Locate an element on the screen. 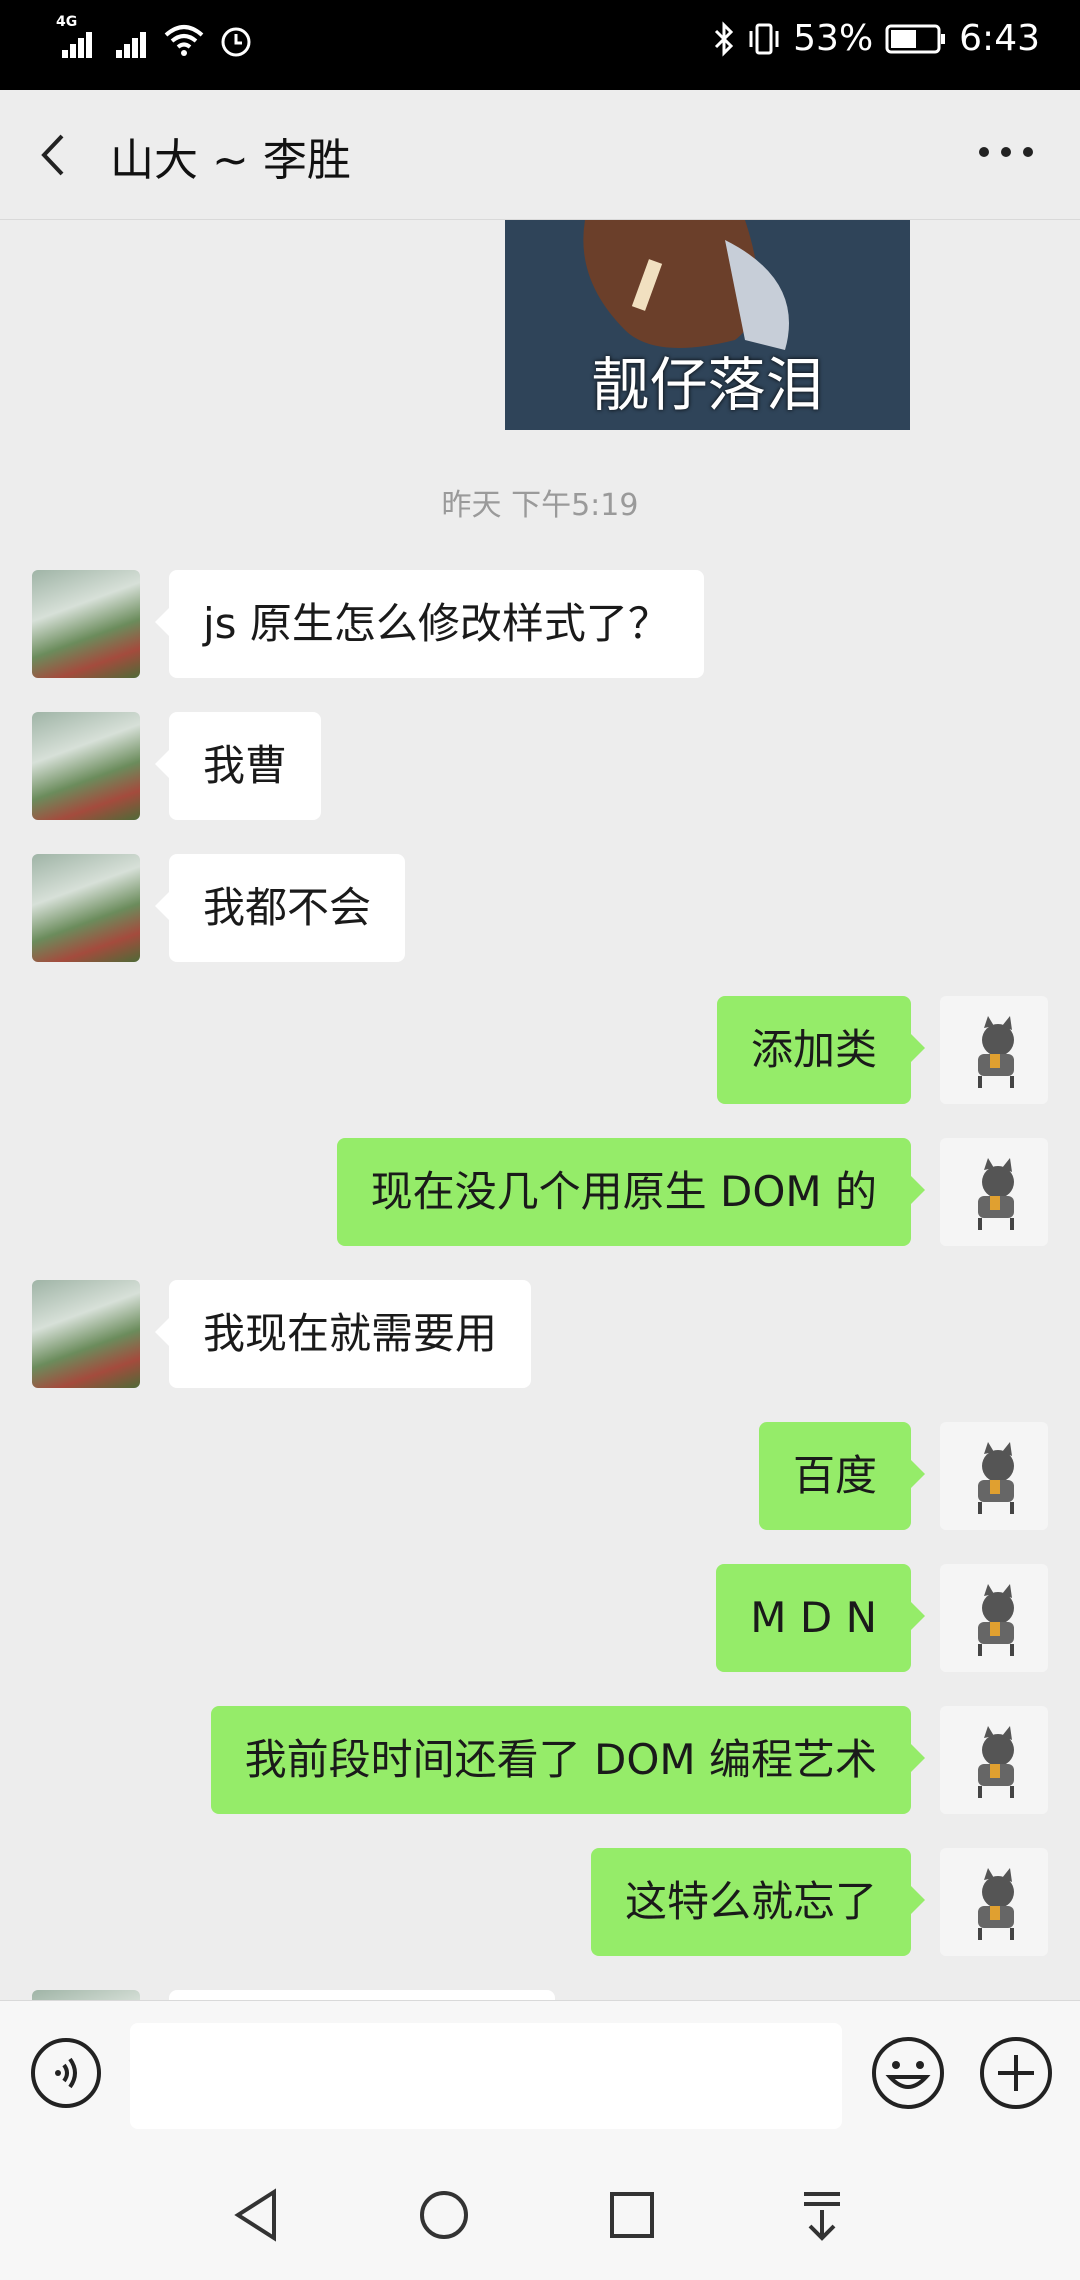 The height and width of the screenshot is (2280, 1080). message-row: 这特么就忘了 is located at coordinates (540, 1904).